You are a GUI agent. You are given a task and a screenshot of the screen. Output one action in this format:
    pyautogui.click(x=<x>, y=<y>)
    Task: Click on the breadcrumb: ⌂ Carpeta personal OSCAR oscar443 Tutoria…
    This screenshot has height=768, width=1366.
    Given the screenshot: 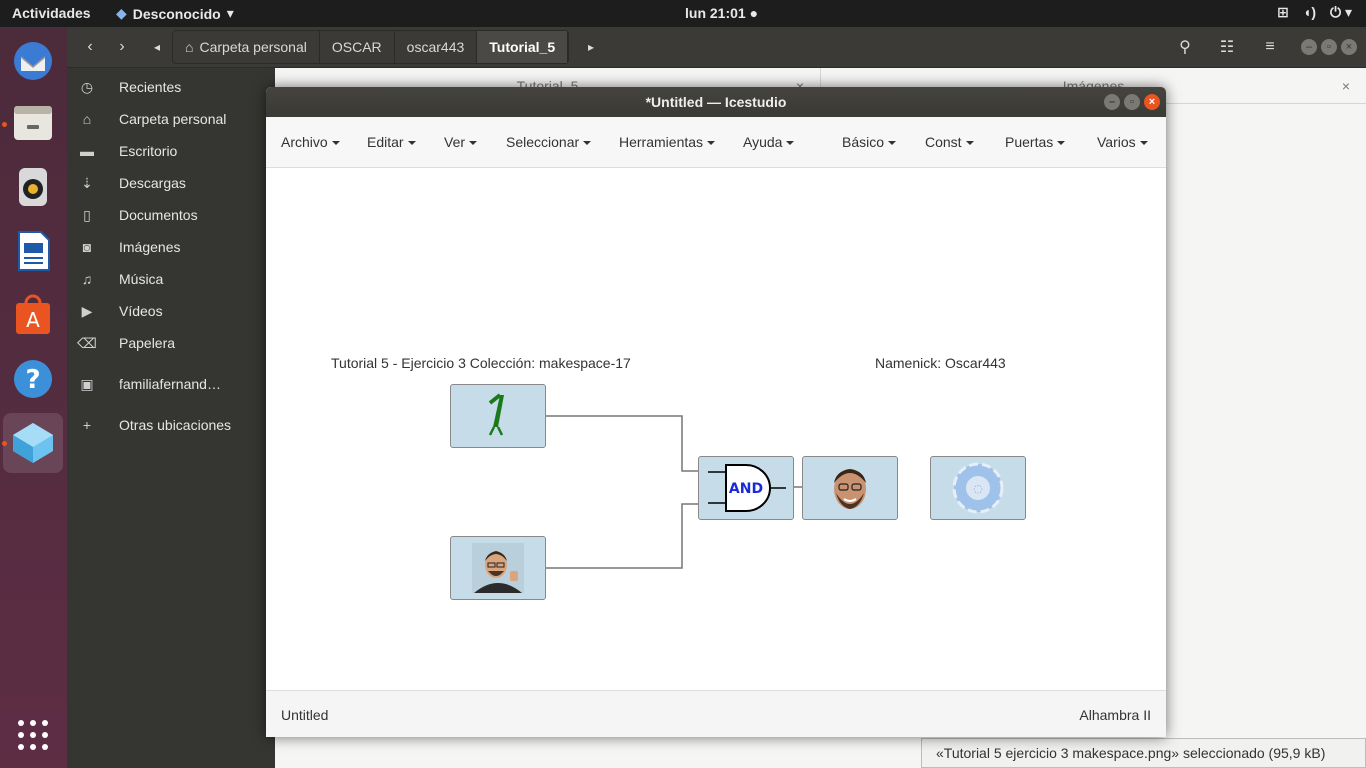 What is the action you would take?
    pyautogui.click(x=371, y=47)
    